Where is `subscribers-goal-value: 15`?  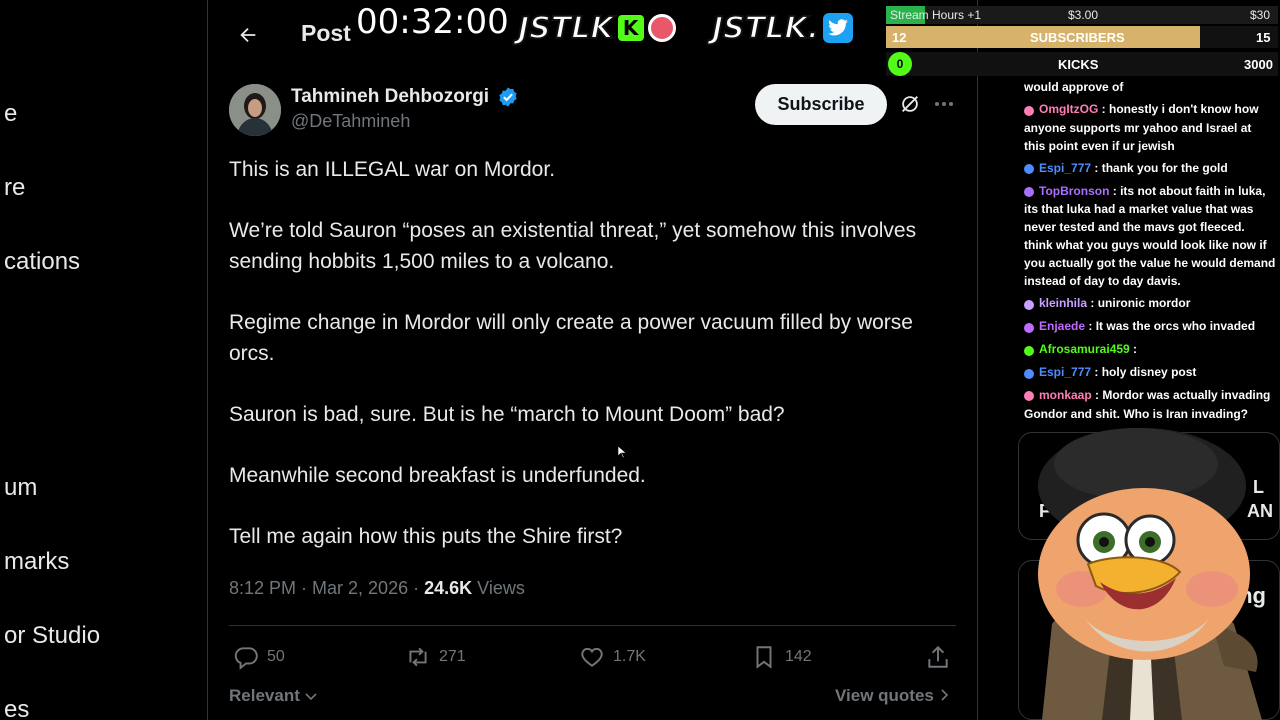 subscribers-goal-value: 15 is located at coordinates (1263, 37).